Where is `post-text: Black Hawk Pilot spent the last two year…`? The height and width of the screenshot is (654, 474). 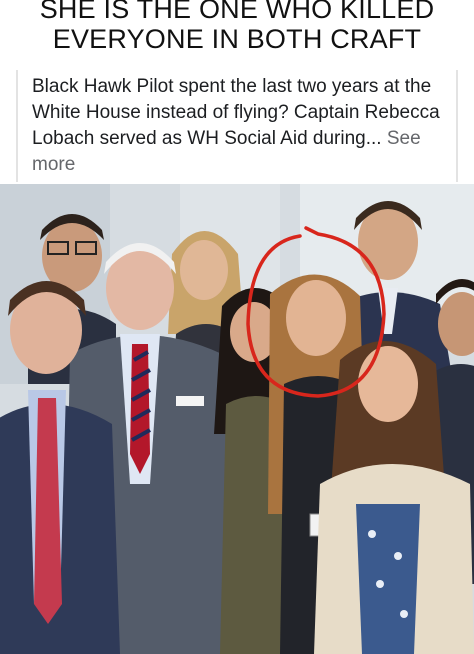
post-text: Black Hawk Pilot spent the last two year… is located at coordinates (242, 126).